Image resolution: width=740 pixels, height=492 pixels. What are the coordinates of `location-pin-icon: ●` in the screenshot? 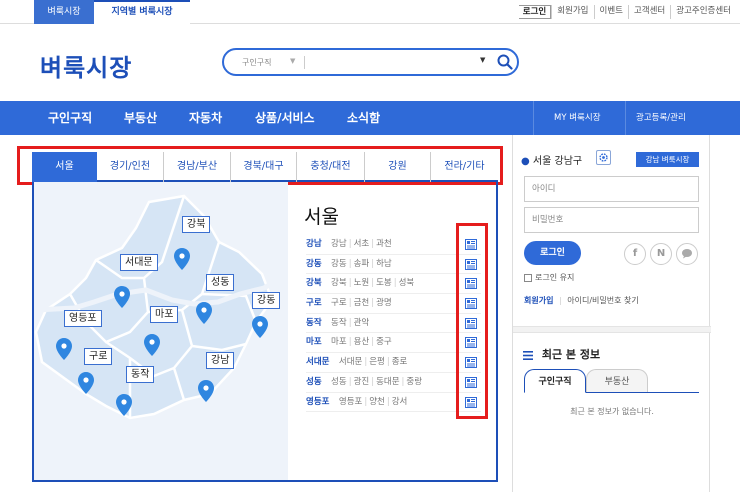 It's located at (525, 161).